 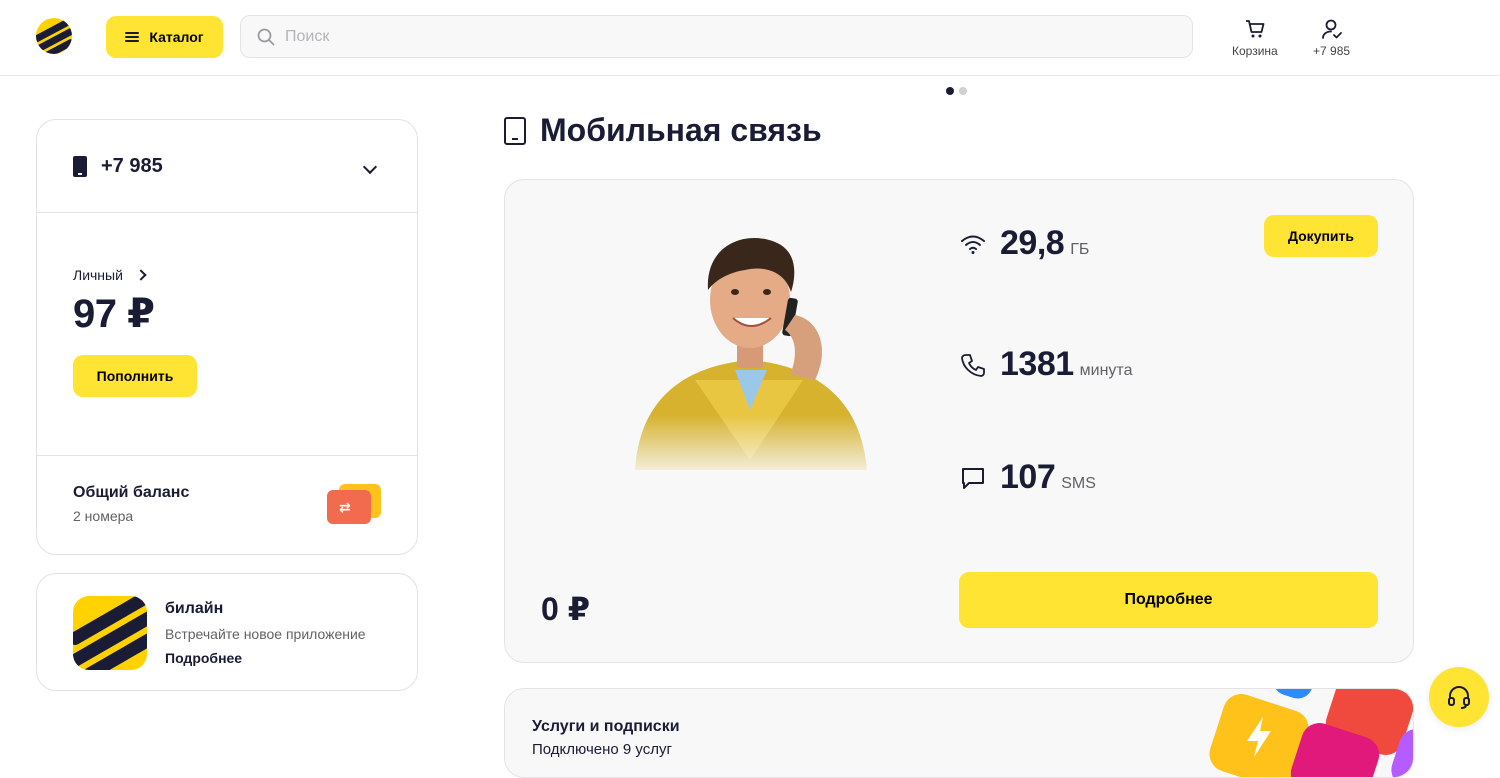 I want to click on balance-value: 97 ₽, so click(x=114, y=314).